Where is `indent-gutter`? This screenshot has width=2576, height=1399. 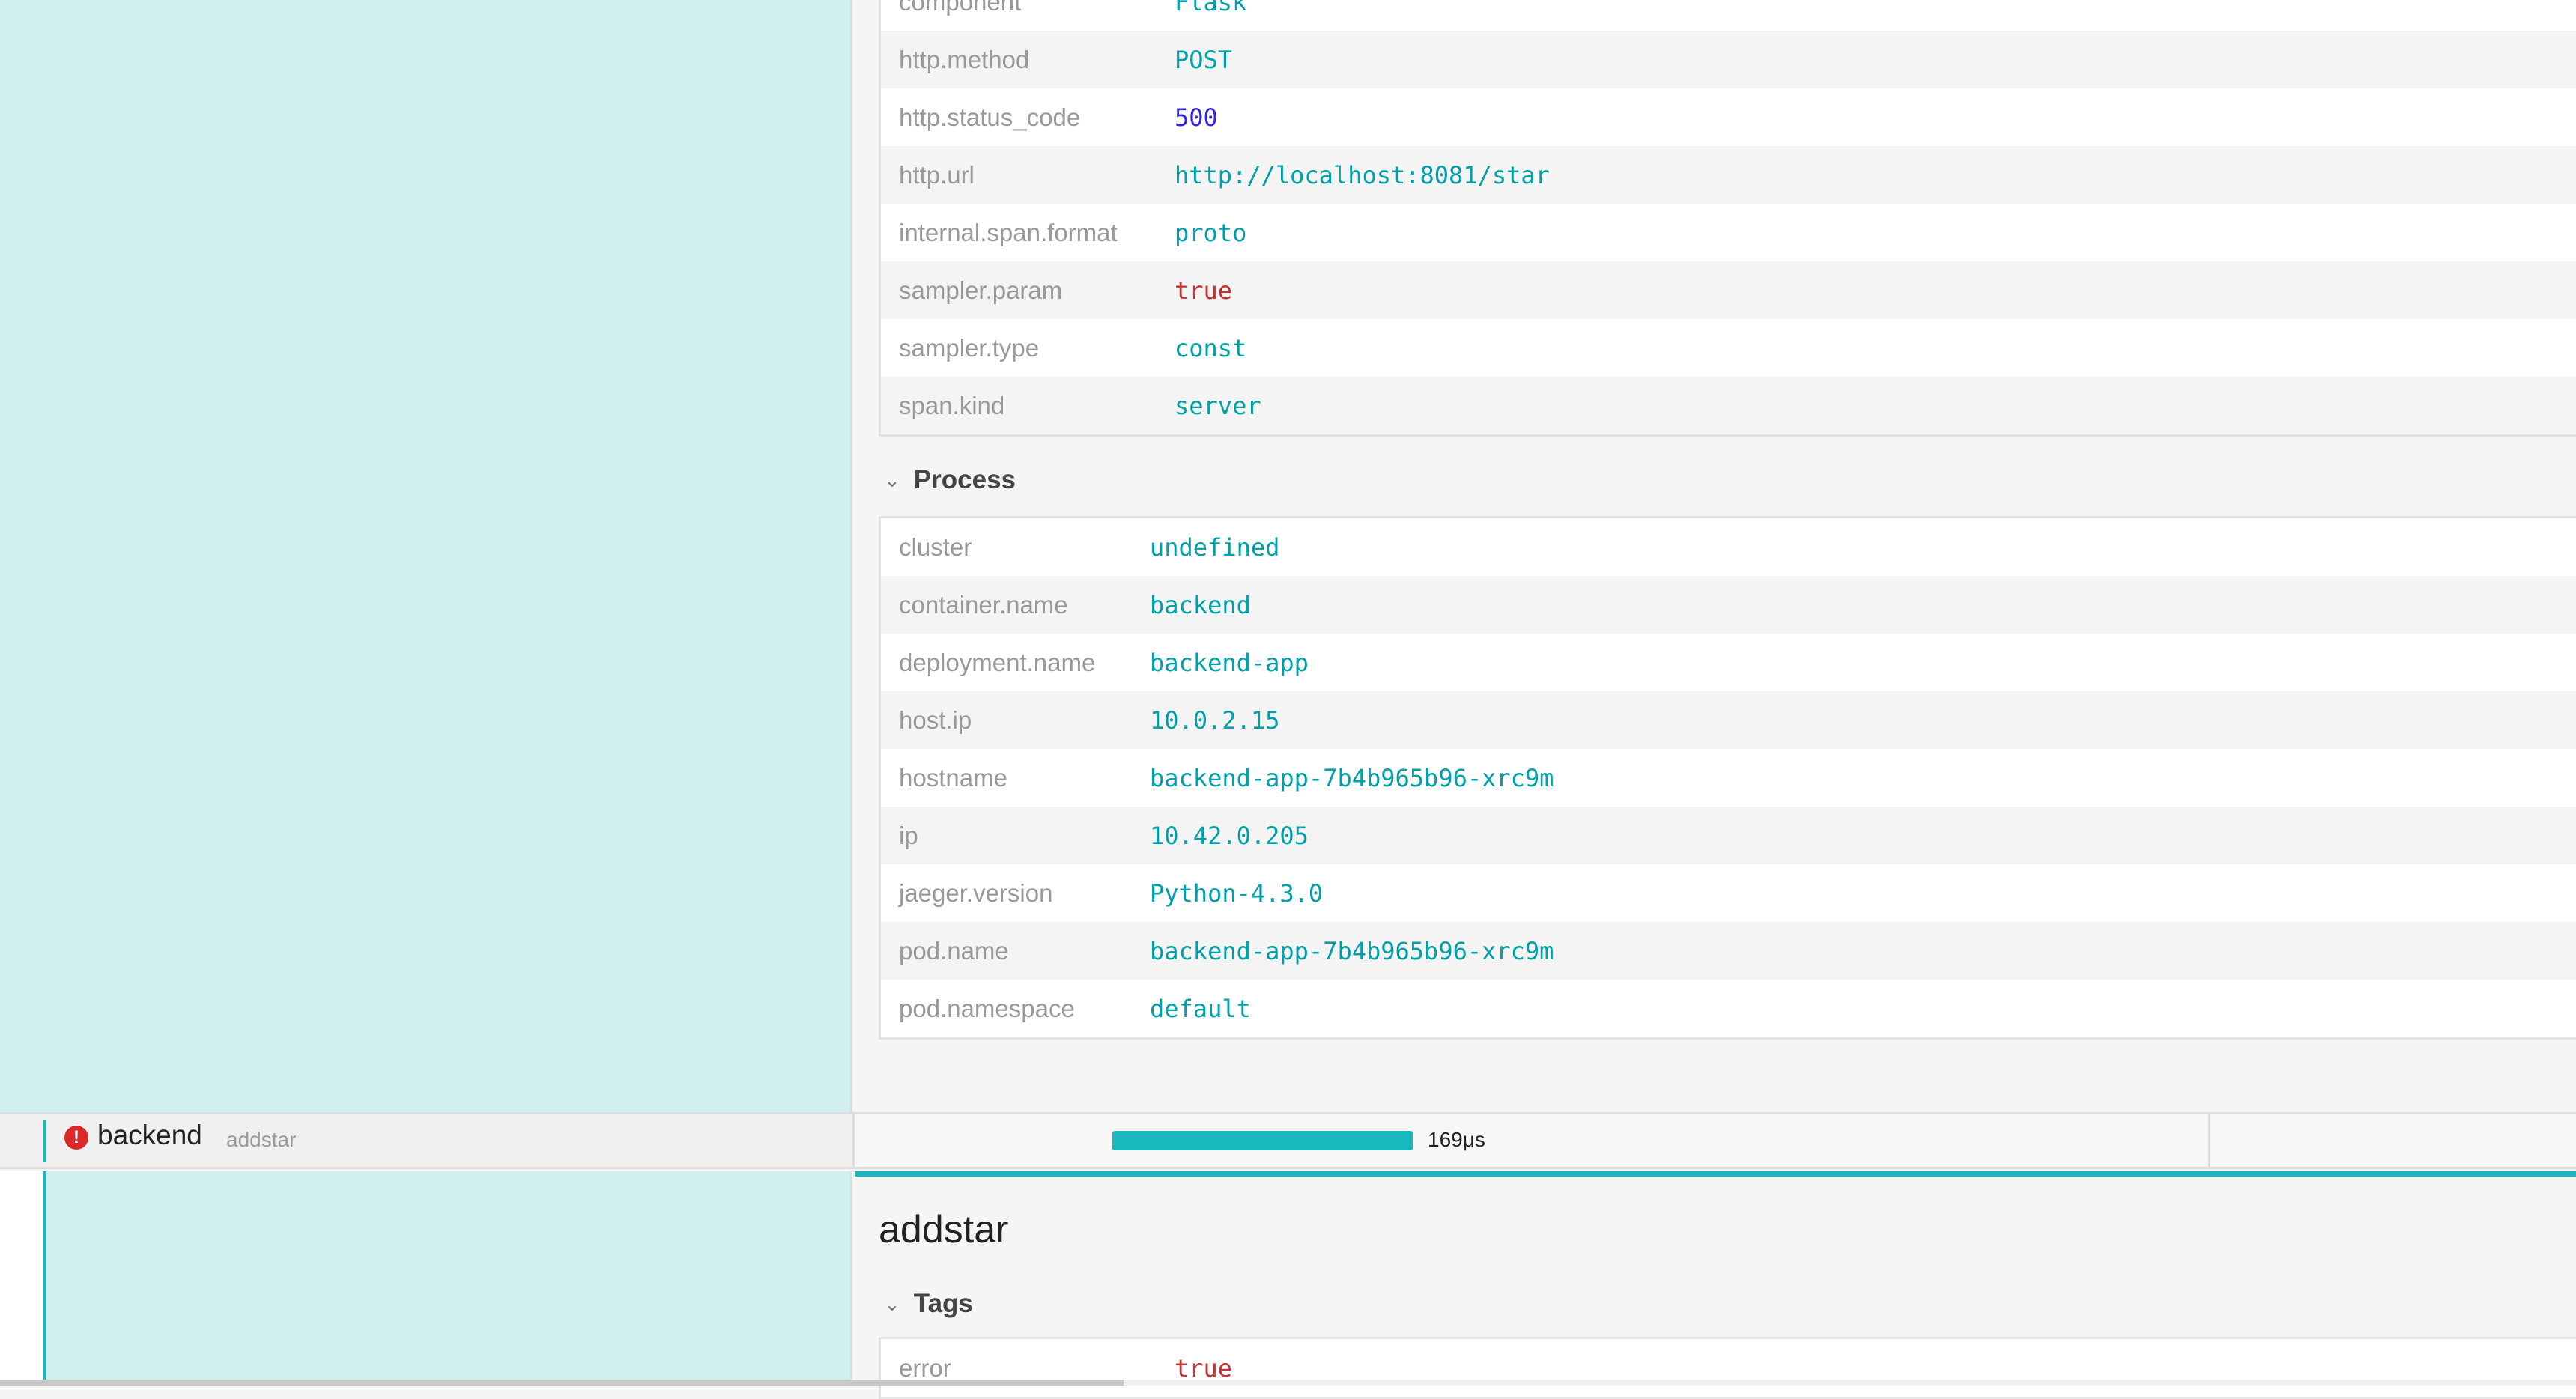 indent-gutter is located at coordinates (22, 1275).